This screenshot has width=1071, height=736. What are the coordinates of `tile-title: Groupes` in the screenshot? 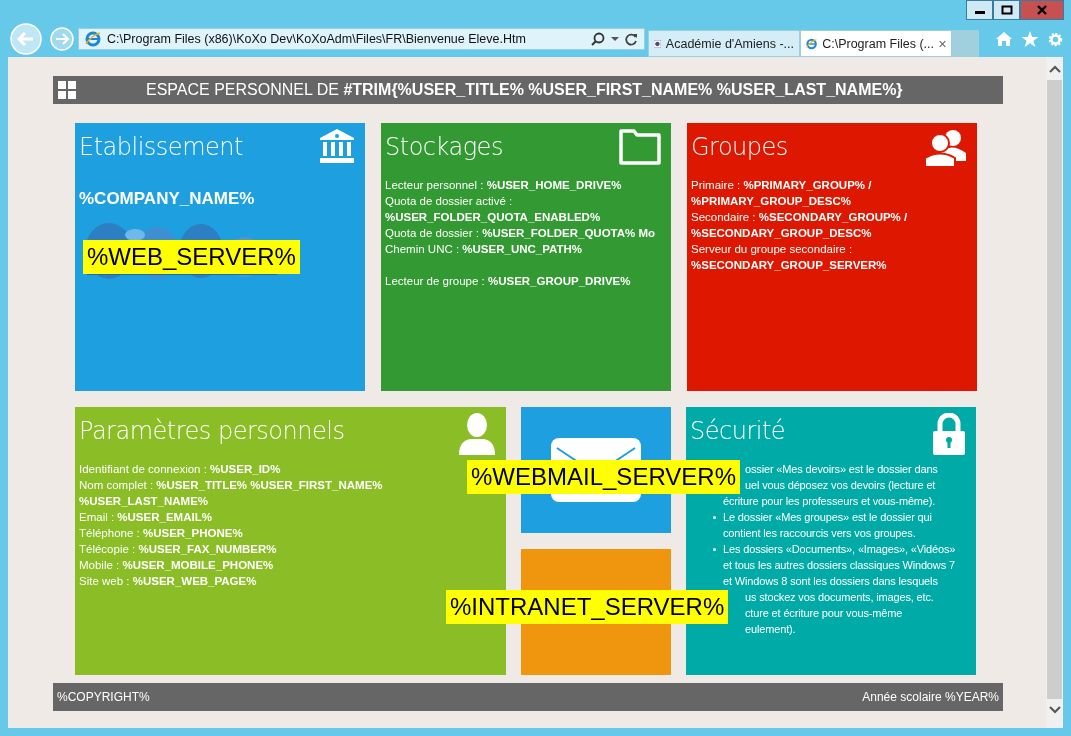 It's located at (739, 147).